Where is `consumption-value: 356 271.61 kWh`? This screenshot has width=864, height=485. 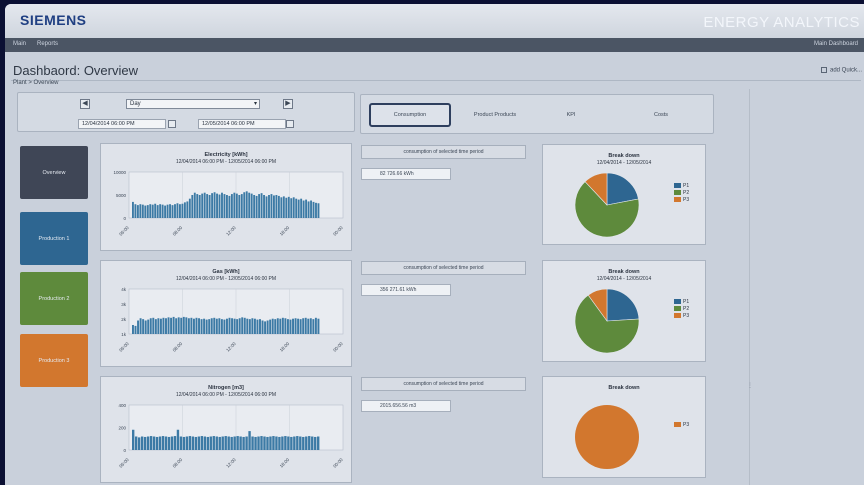
consumption-value: 356 271.61 kWh is located at coordinates (406, 290).